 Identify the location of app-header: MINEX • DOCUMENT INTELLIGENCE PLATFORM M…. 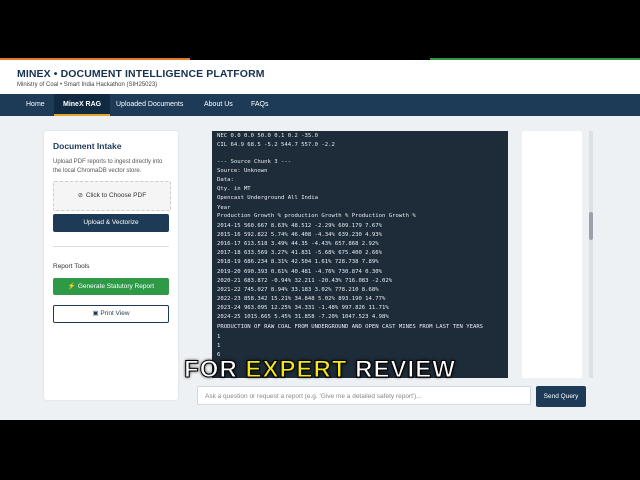
(320, 77).